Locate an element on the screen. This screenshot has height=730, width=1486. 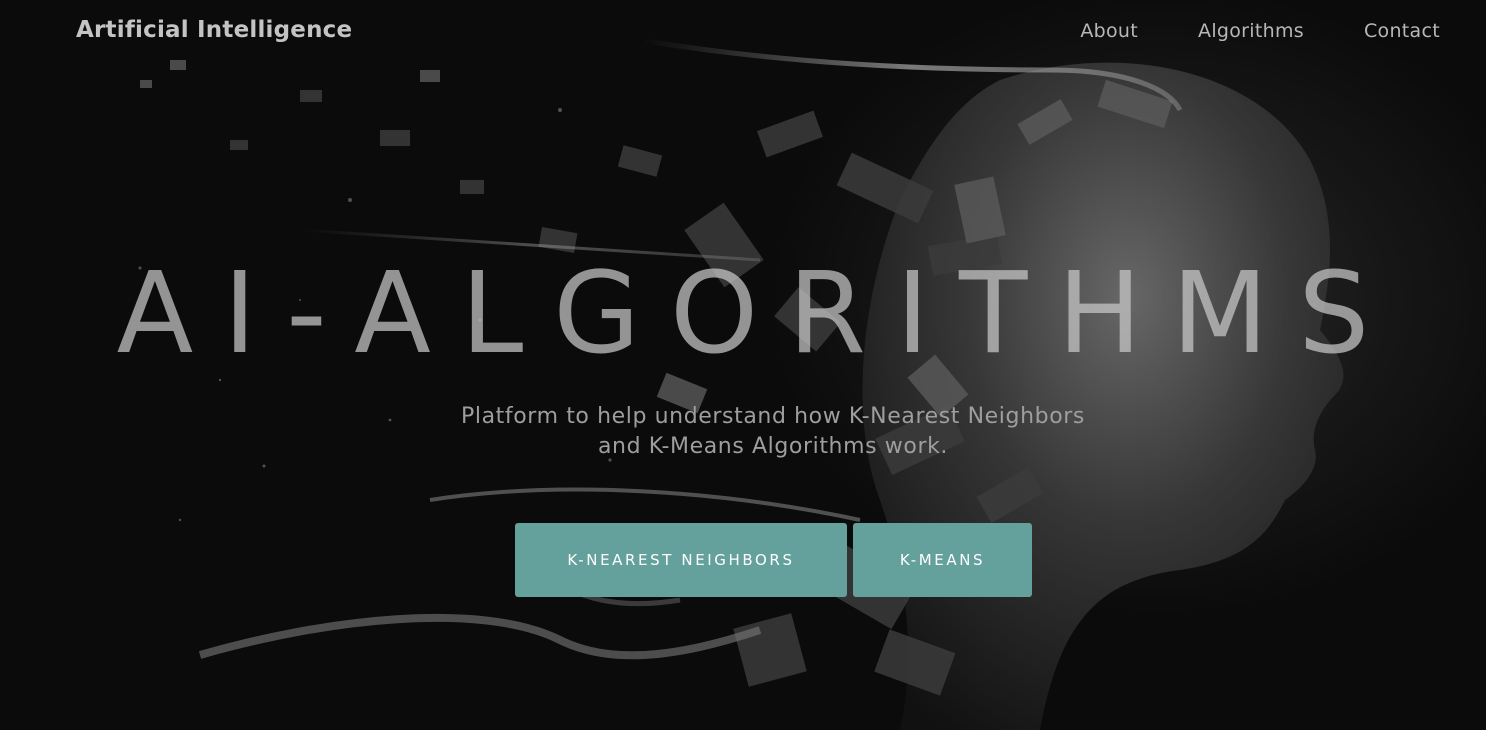
nav-links: About Algorithms Contact is located at coordinates (1260, 31).